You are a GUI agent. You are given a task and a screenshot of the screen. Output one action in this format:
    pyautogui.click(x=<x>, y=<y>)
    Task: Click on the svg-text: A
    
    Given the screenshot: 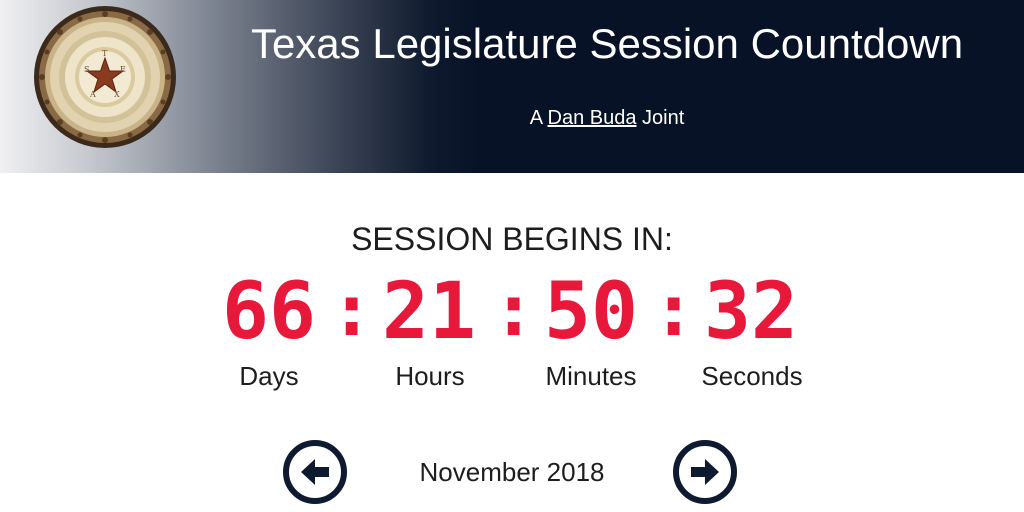 What is the action you would take?
    pyautogui.click(x=92, y=94)
    